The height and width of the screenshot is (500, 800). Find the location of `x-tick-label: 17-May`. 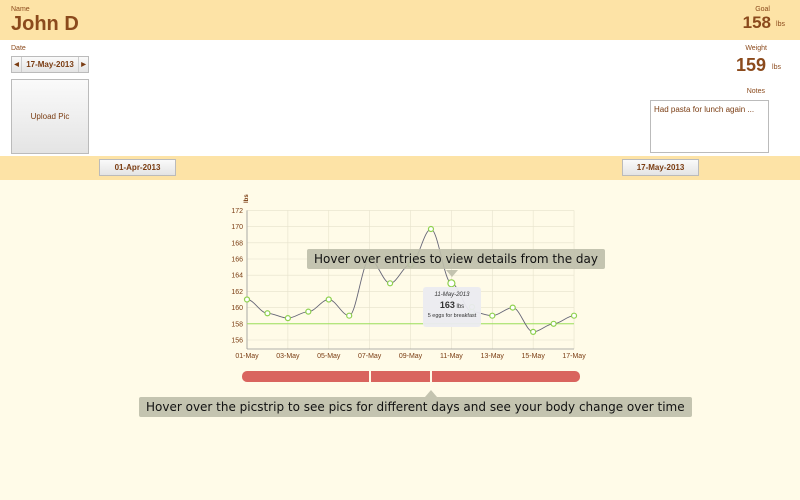

x-tick-label: 17-May is located at coordinates (574, 356).